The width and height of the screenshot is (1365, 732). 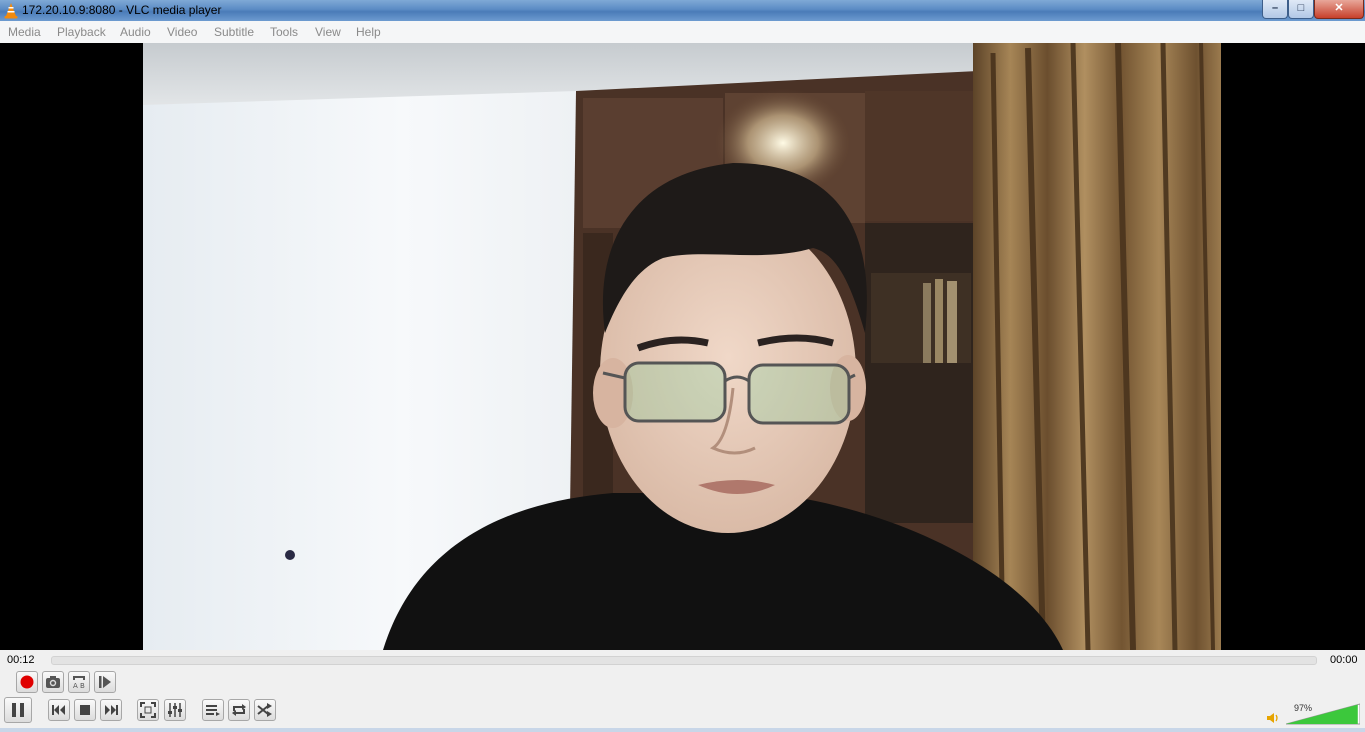 I want to click on menu-audio: Audio, so click(x=135, y=32).